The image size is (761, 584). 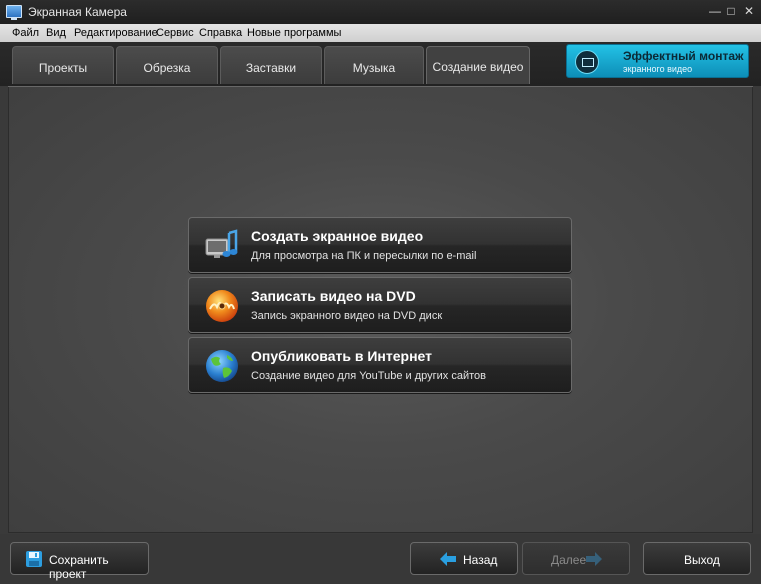 What do you see at coordinates (294, 33) in the screenshot?
I see `menu-new-programs: Новые программы` at bounding box center [294, 33].